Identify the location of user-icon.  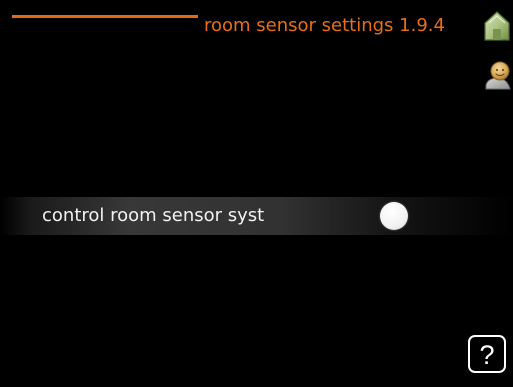
(498, 75).